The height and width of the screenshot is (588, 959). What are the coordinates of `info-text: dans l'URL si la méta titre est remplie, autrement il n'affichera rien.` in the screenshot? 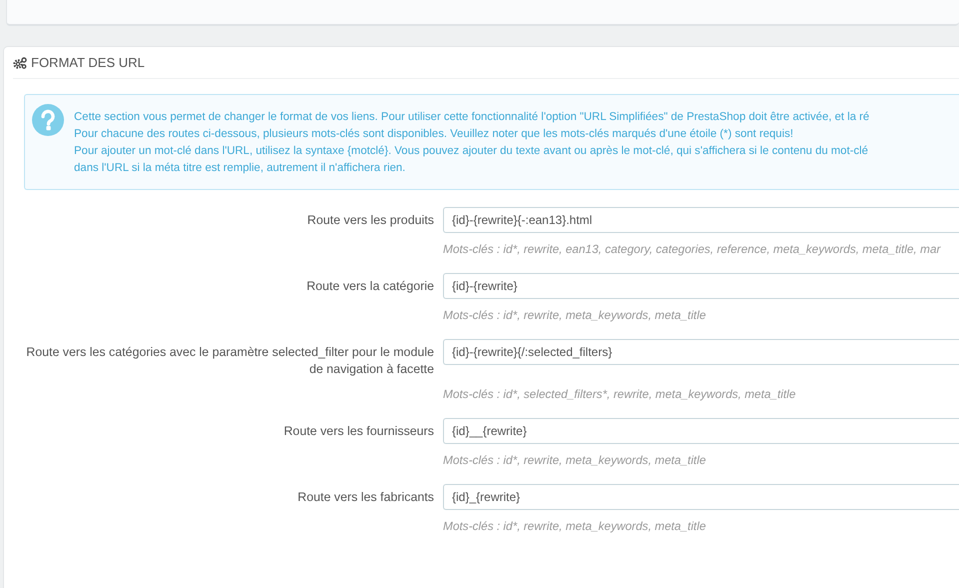 It's located at (240, 168).